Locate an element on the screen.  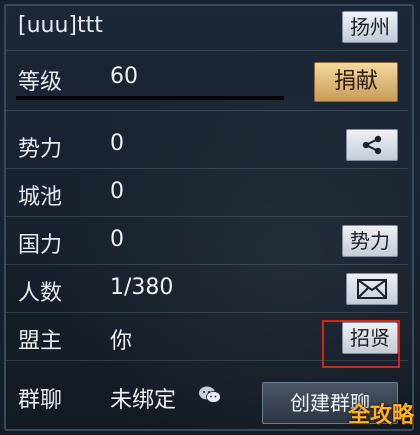
recruit-highlight is located at coordinates (361, 344).